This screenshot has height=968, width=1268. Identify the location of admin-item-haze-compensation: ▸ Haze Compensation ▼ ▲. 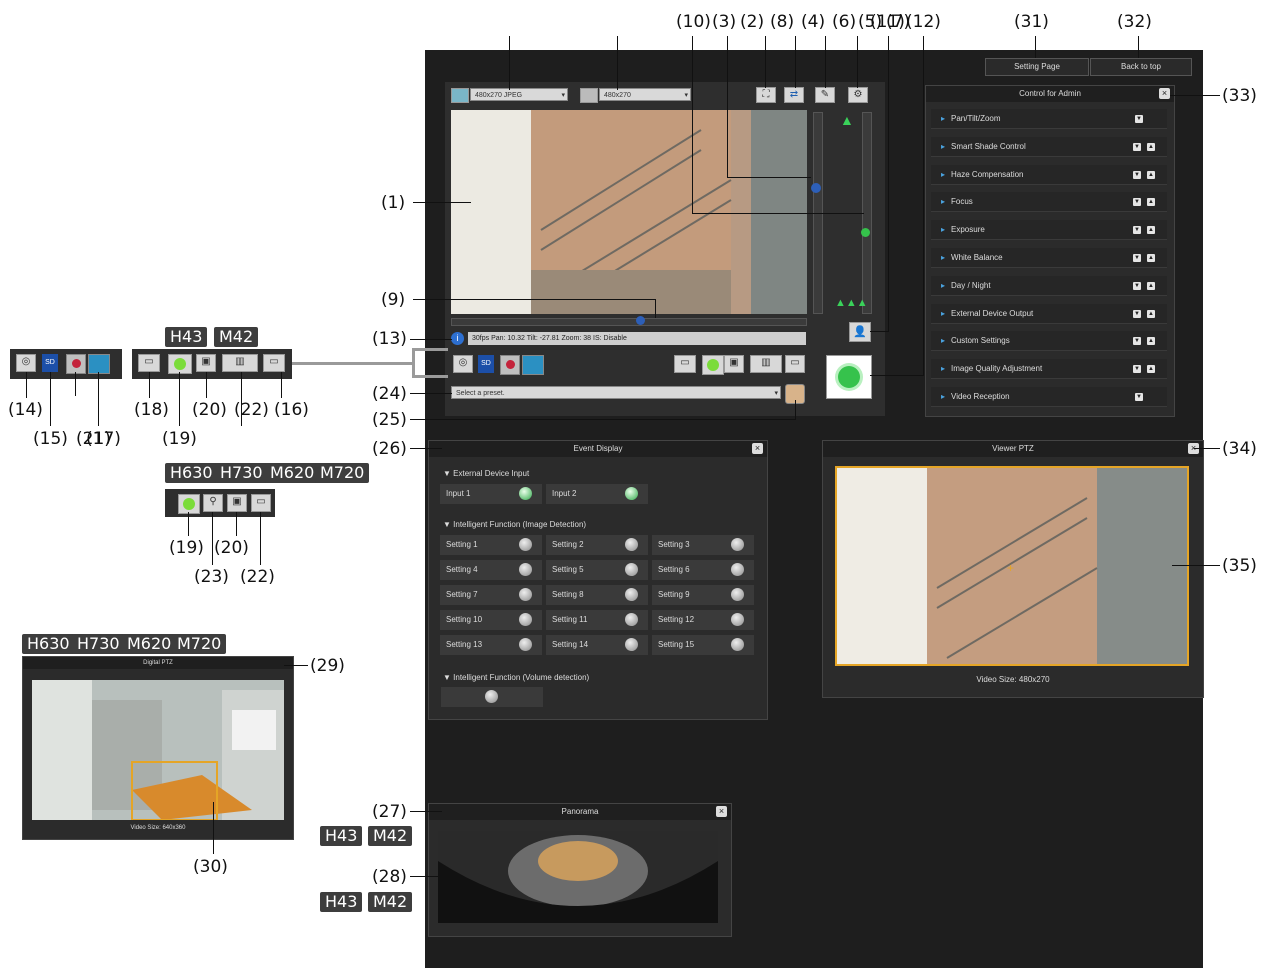
(1049, 174).